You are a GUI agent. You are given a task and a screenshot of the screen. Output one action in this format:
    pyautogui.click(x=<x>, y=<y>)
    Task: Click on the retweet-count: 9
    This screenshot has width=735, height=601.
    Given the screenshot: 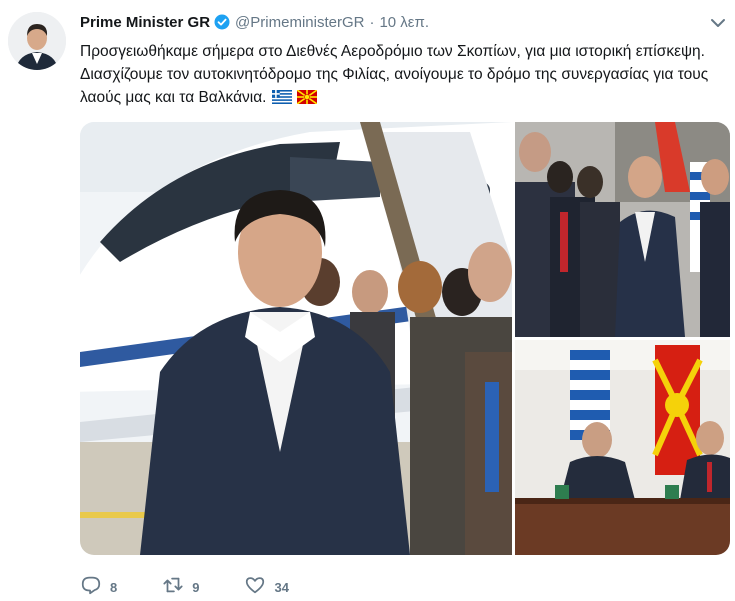 What is the action you would take?
    pyautogui.click(x=196, y=587)
    